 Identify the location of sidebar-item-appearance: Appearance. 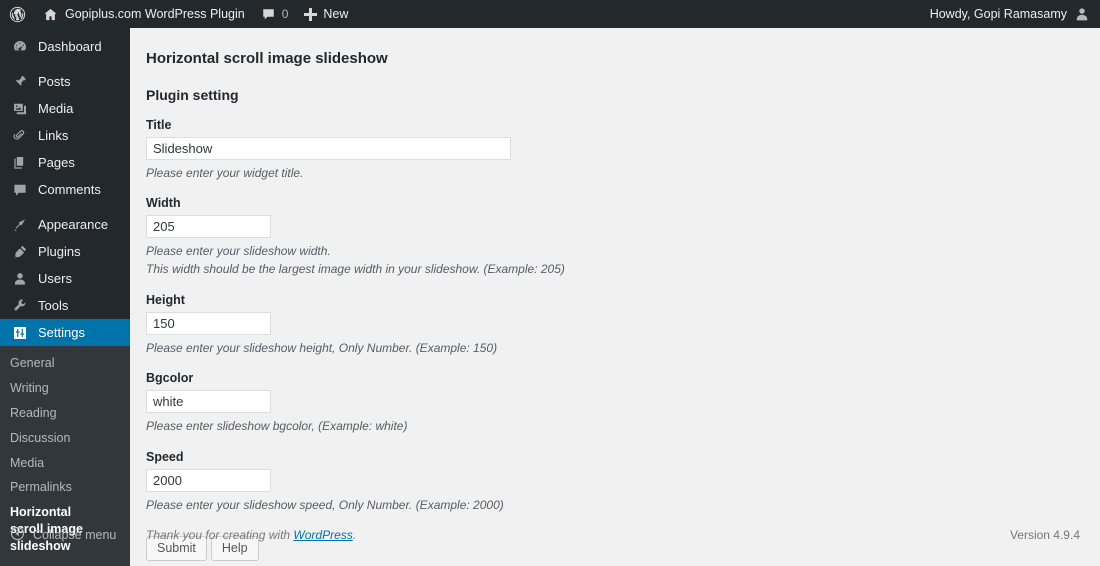
(65, 224).